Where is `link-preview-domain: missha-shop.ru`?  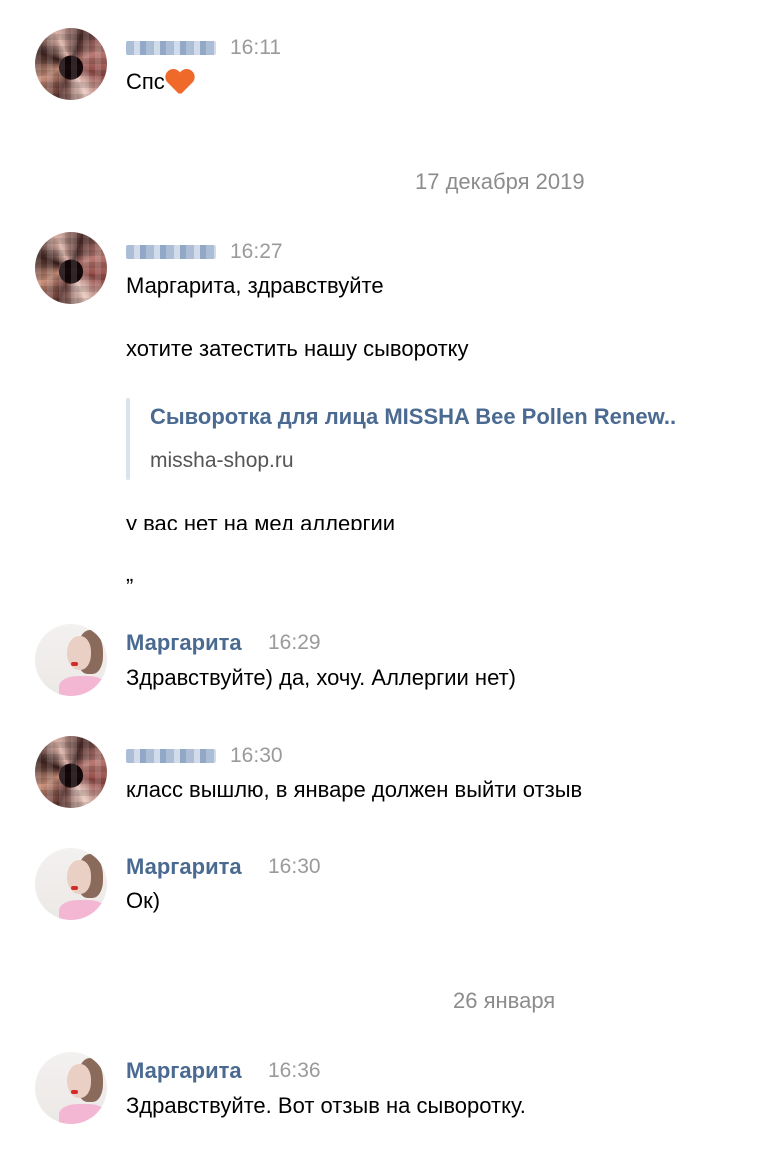 link-preview-domain: missha-shop.ru is located at coordinates (222, 461).